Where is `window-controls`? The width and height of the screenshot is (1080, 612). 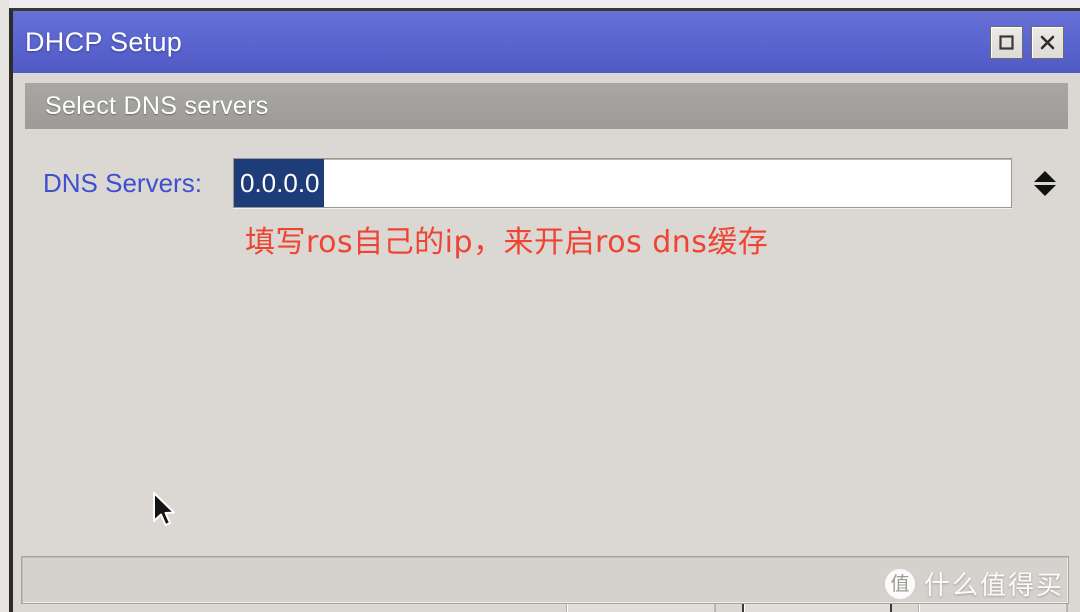 window-controls is located at coordinates (1030, 42).